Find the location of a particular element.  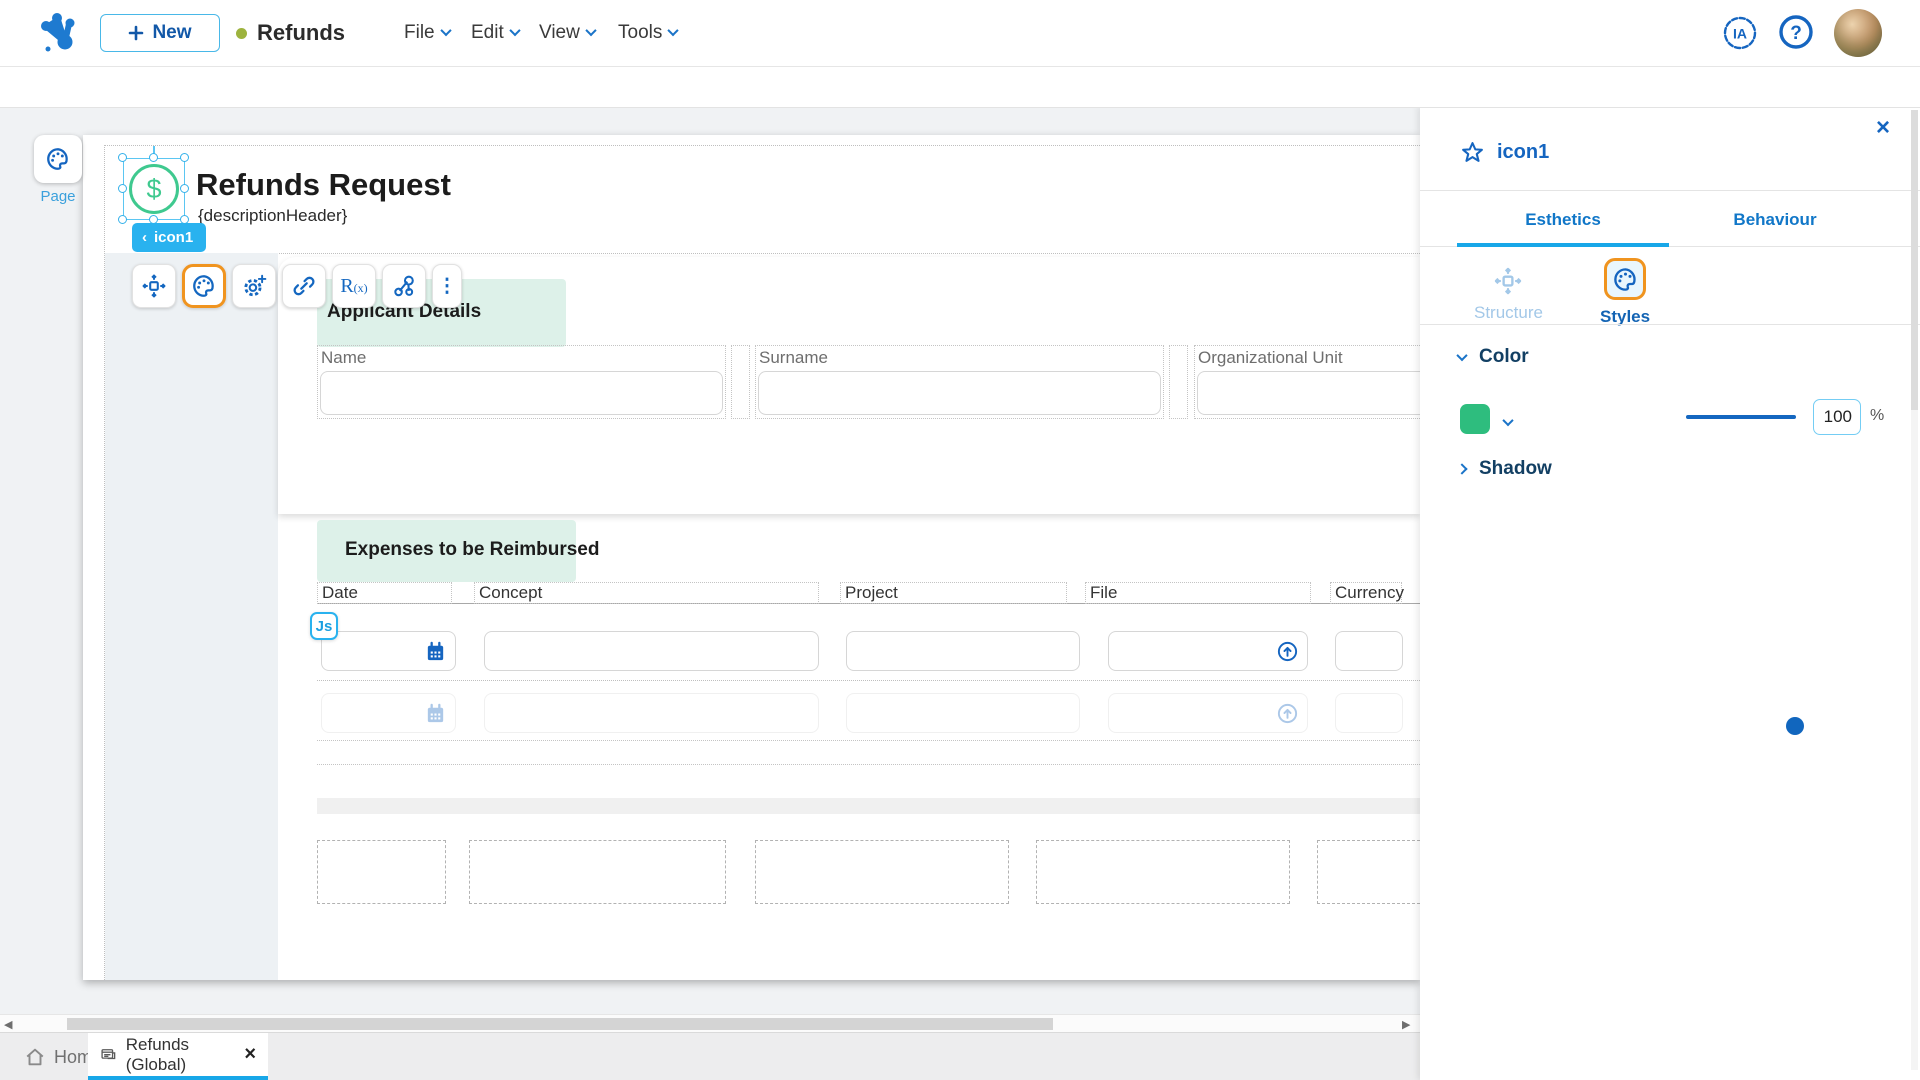

rules-tool-button: R(x) is located at coordinates (354, 286).